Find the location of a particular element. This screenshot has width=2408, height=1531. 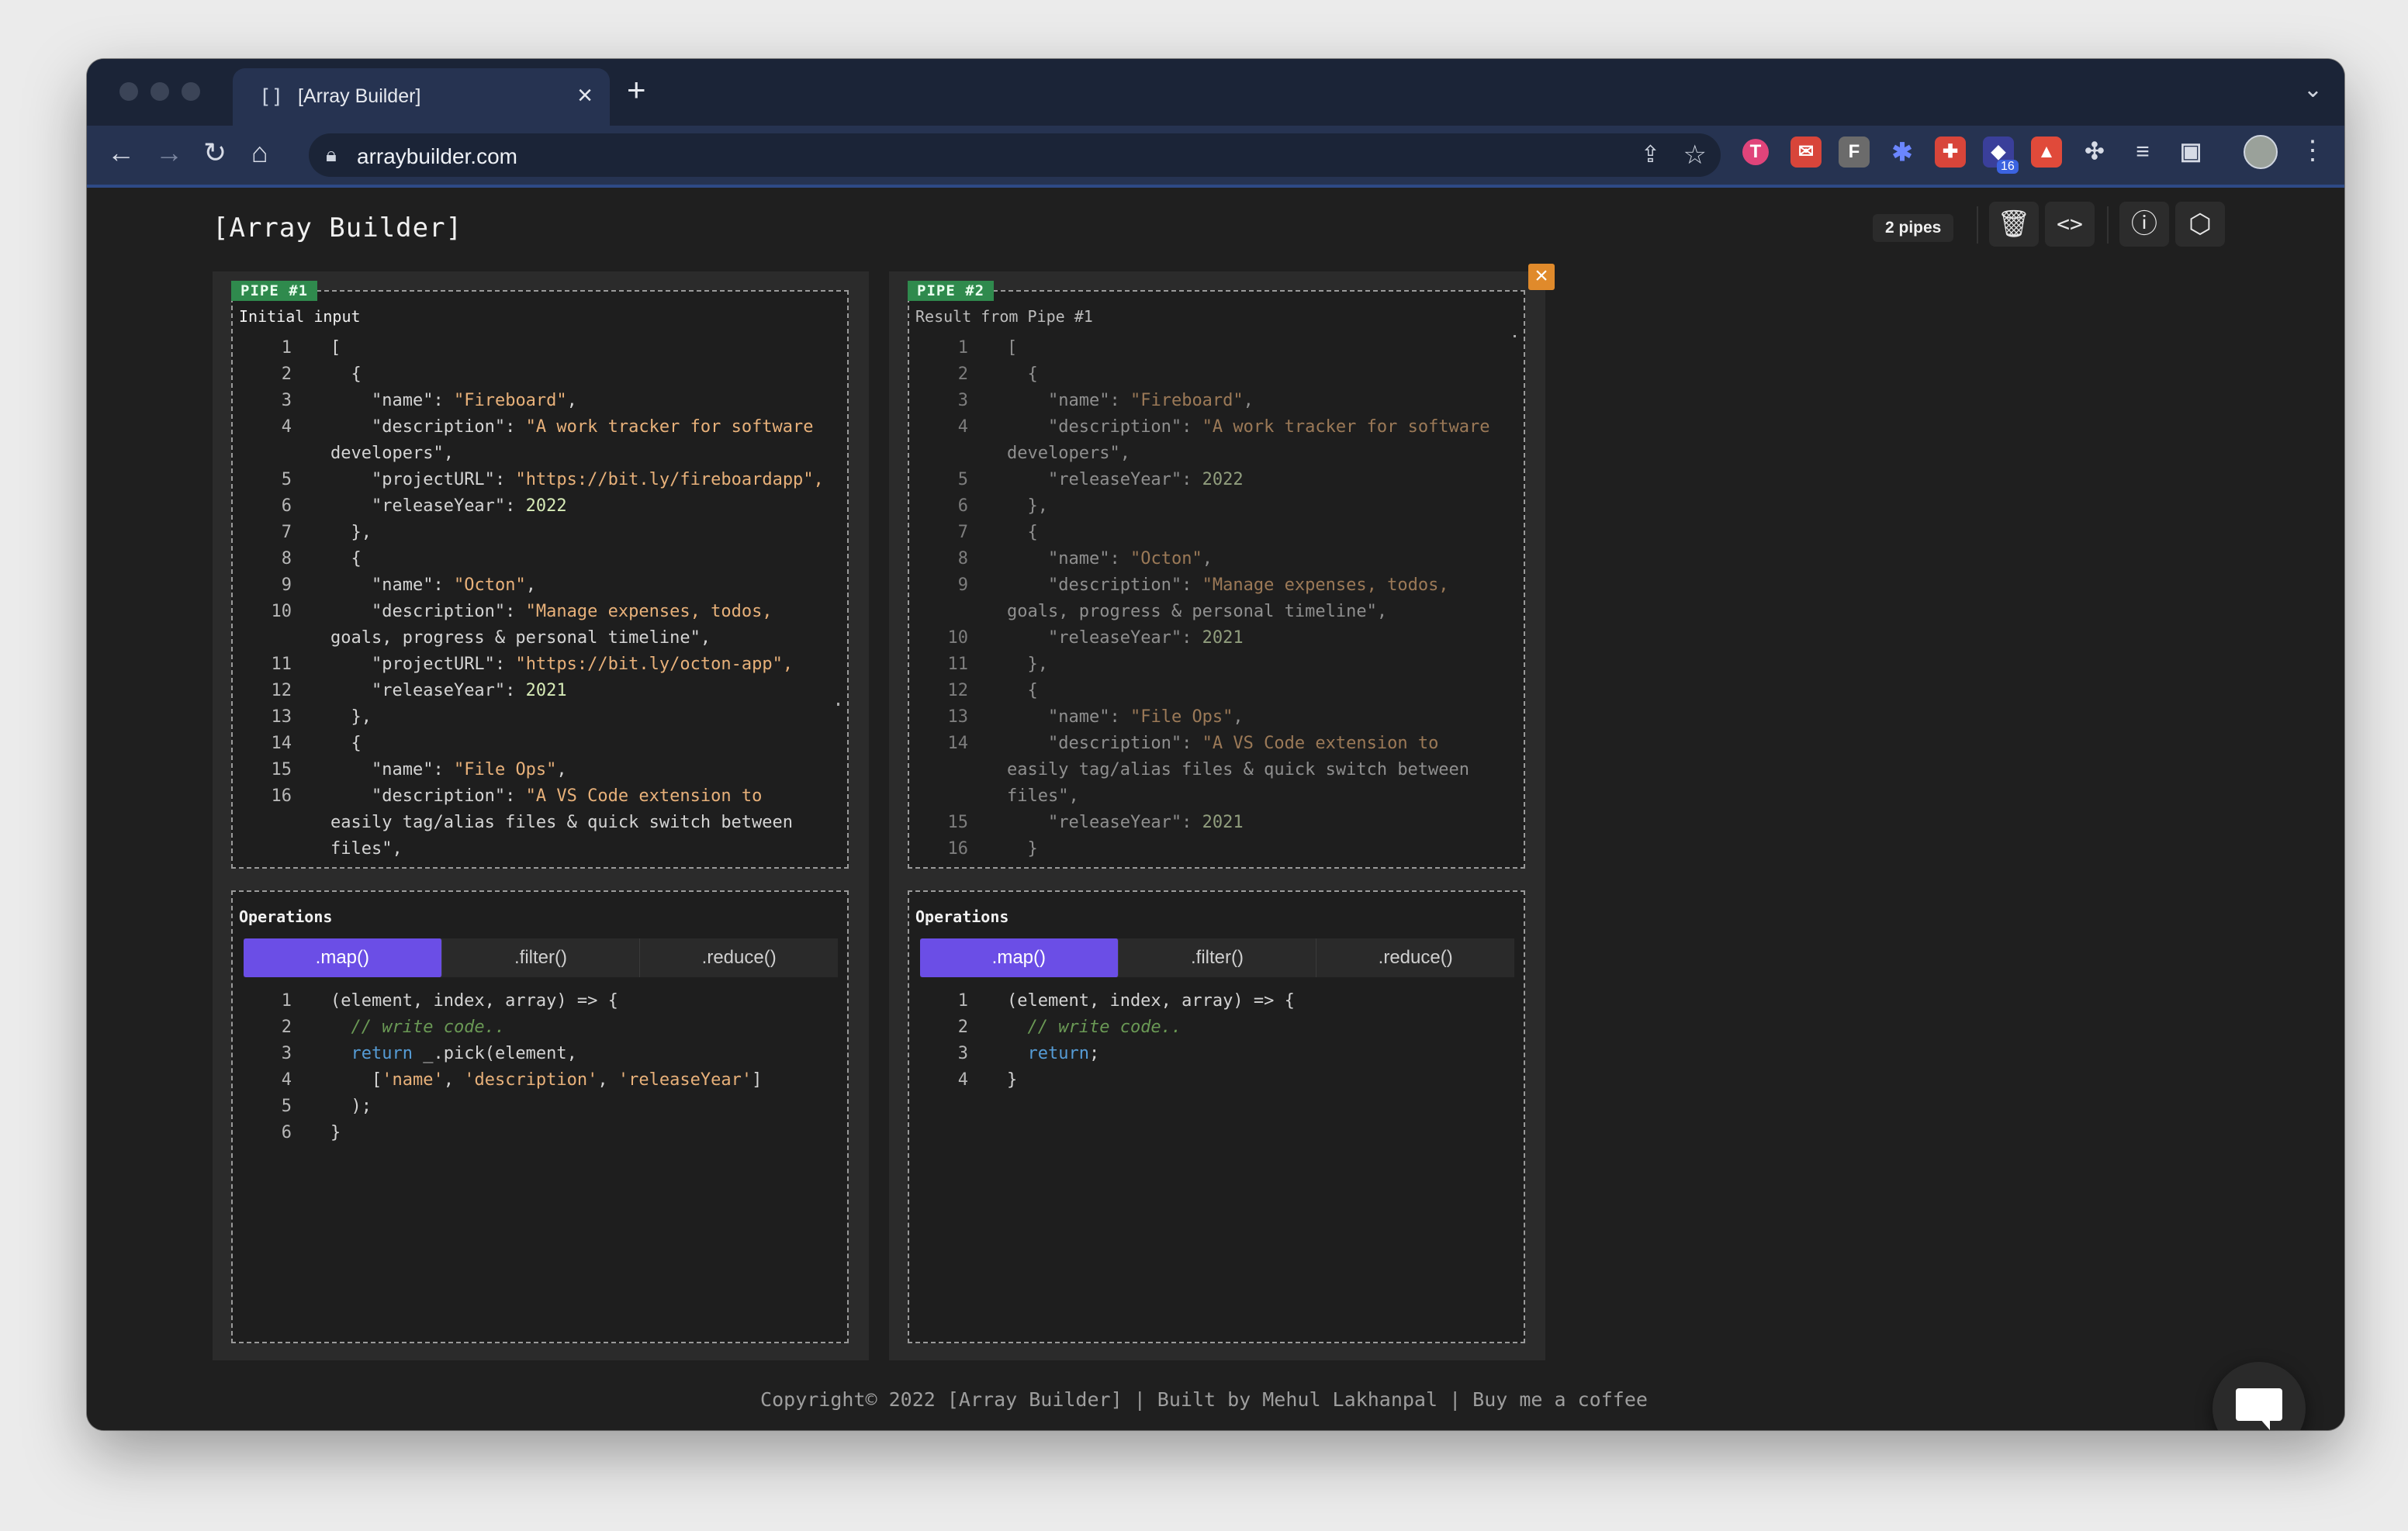

chat-widget-button is located at coordinates (2259, 1396).